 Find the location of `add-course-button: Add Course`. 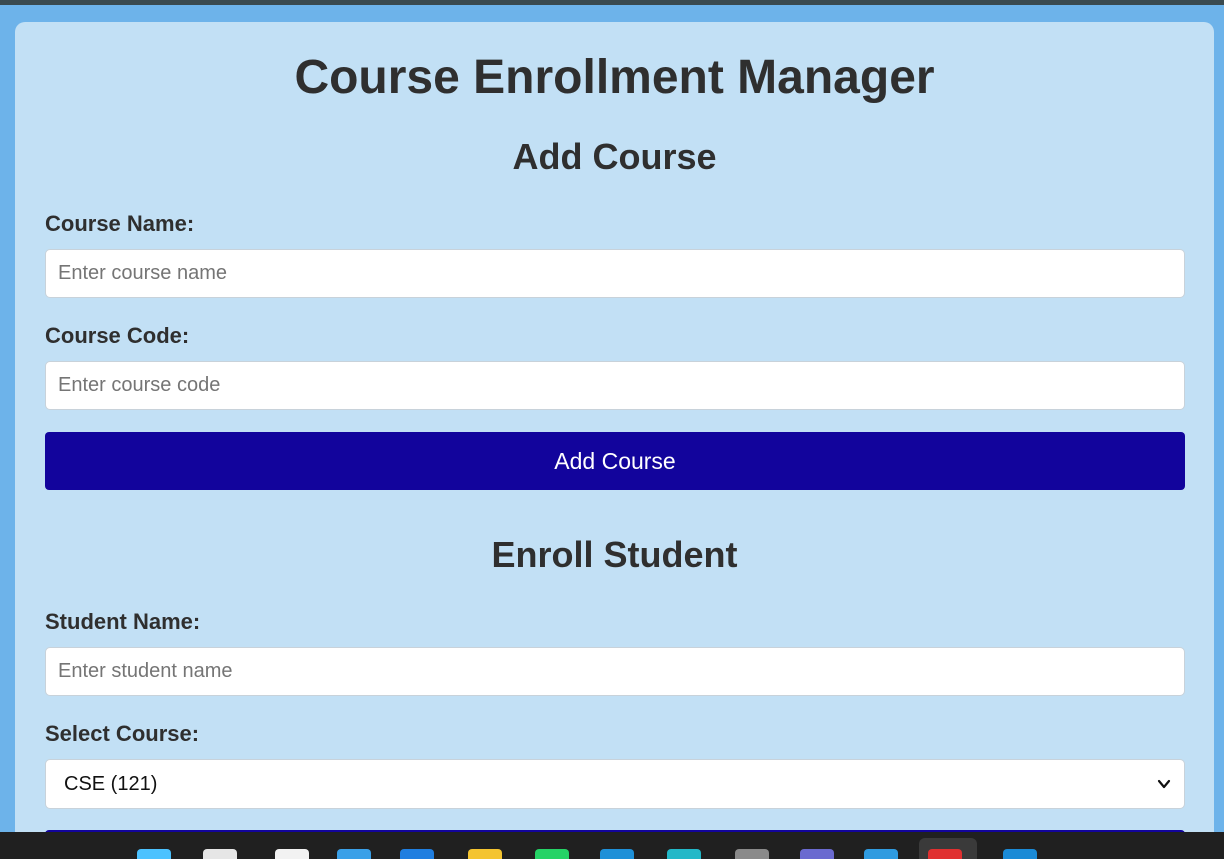

add-course-button: Add Course is located at coordinates (615, 461).